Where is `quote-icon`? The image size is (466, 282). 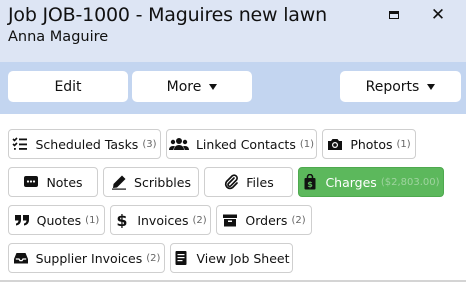 quote-icon is located at coordinates (22, 220).